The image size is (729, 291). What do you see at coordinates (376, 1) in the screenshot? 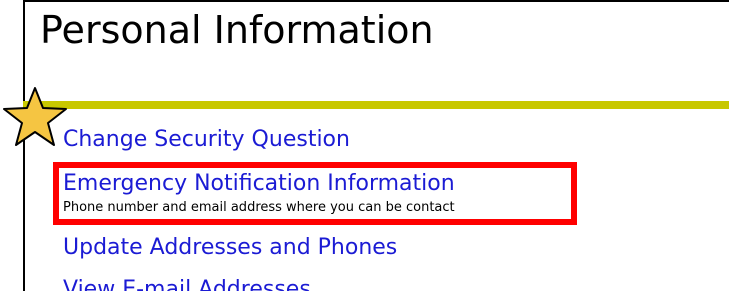
I see `top-border` at bounding box center [376, 1].